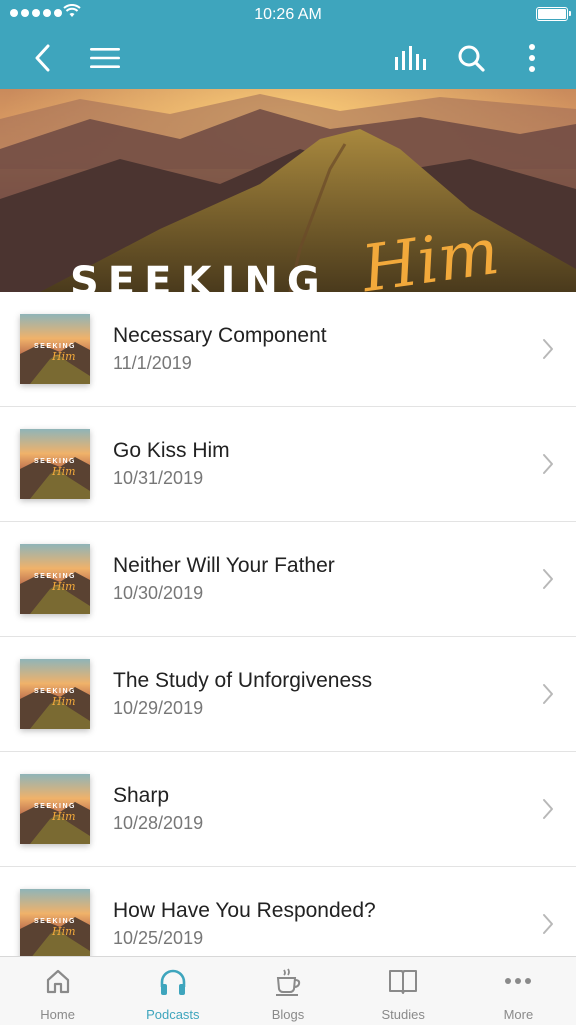 Image resolution: width=576 pixels, height=1025 pixels. I want to click on tab-more: More, so click(518, 991).